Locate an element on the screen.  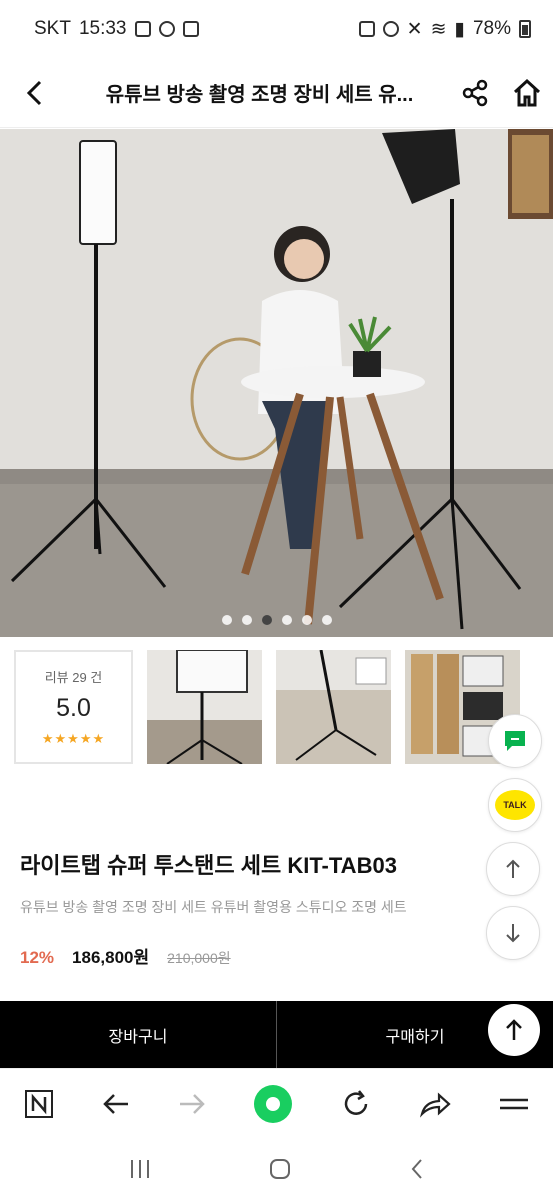
back-icon is located at coordinates (34, 92).